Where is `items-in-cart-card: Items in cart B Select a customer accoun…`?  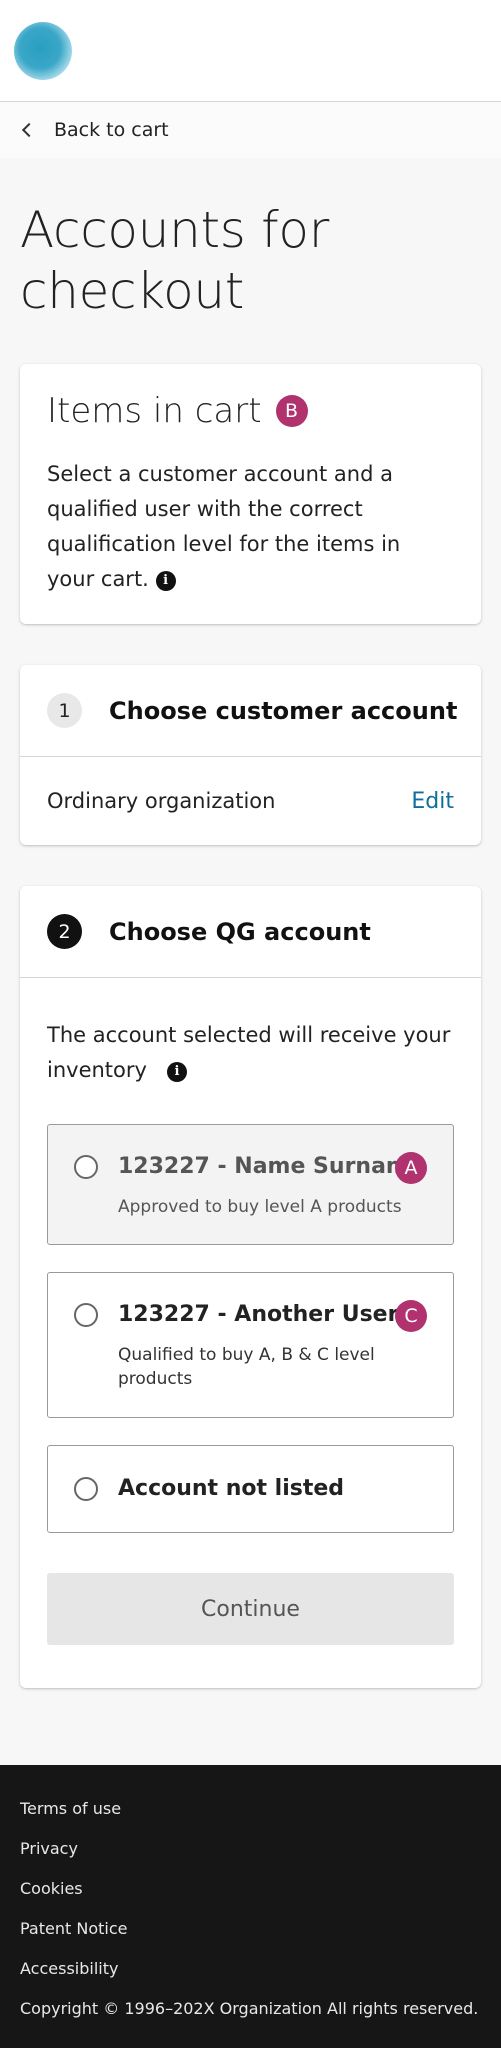 items-in-cart-card: Items in cart B Select a customer accoun… is located at coordinates (250, 494).